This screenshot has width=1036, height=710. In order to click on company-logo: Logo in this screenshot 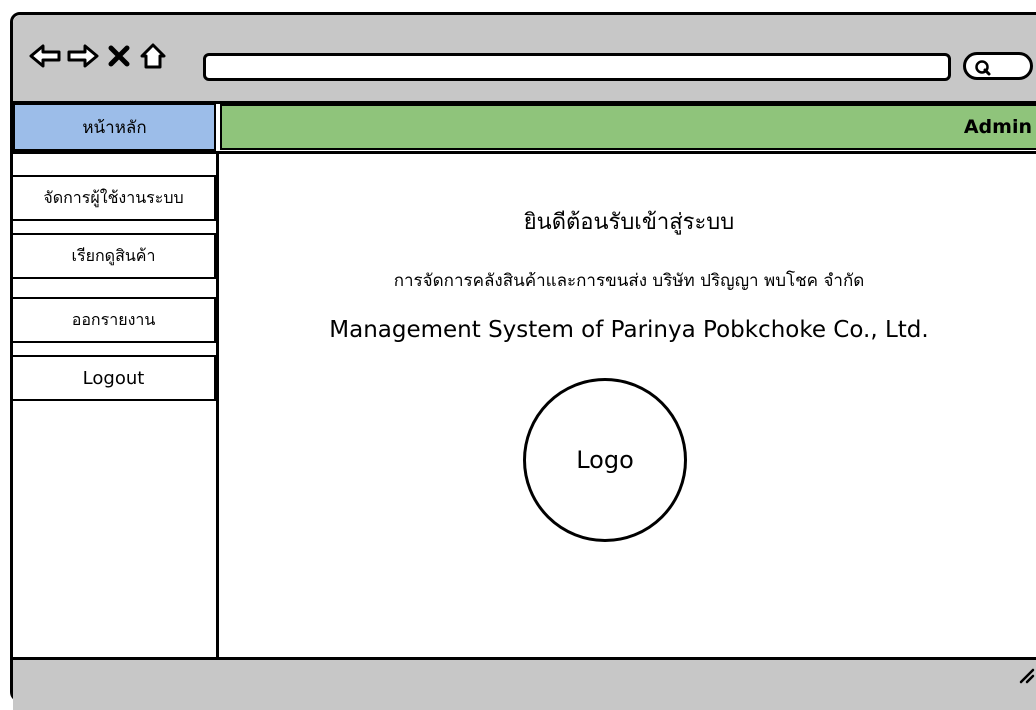, I will do `click(605, 460)`.